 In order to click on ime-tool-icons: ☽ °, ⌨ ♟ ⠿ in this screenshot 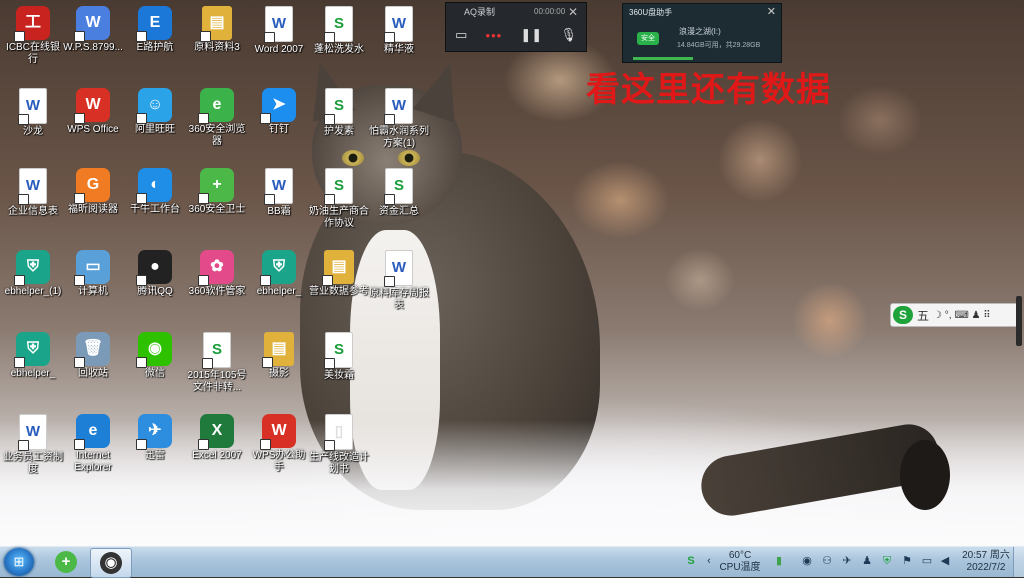, I will do `click(962, 315)`.